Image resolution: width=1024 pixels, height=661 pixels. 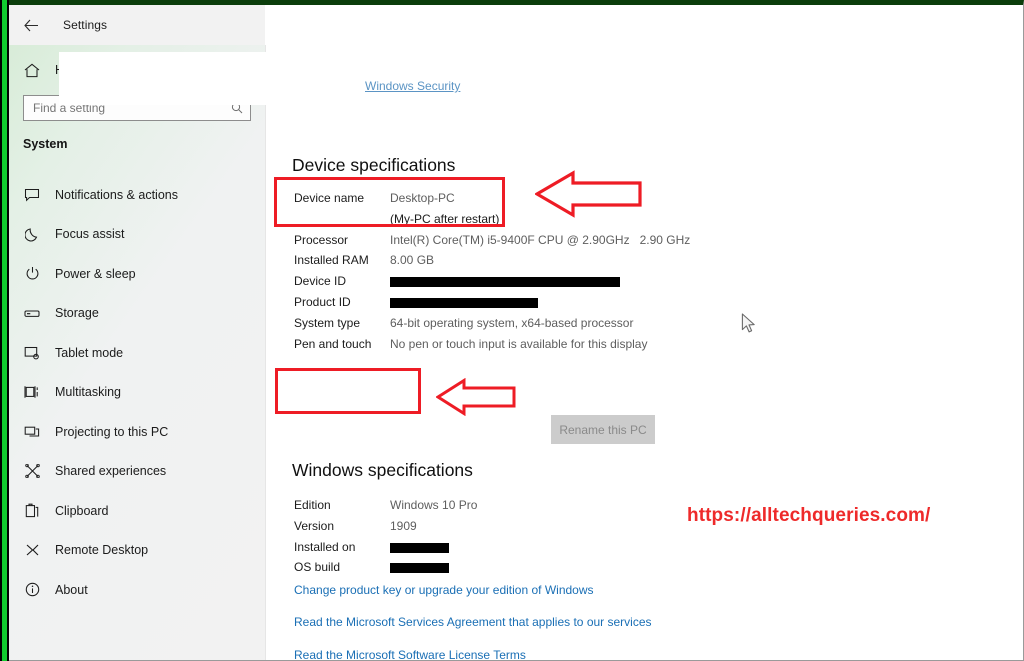 I want to click on table-row: Device ID, so click(x=492, y=284).